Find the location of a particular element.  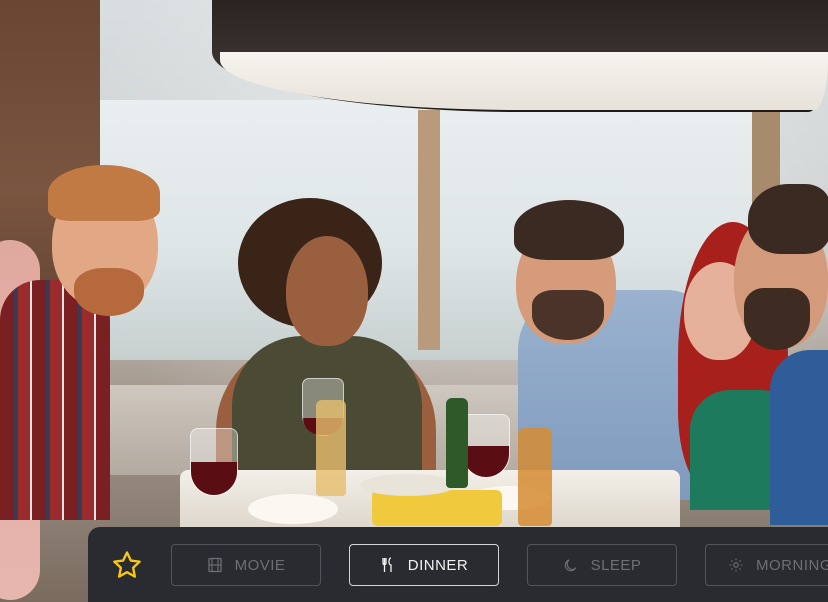

scene-button-label: DINNER is located at coordinates (438, 565).